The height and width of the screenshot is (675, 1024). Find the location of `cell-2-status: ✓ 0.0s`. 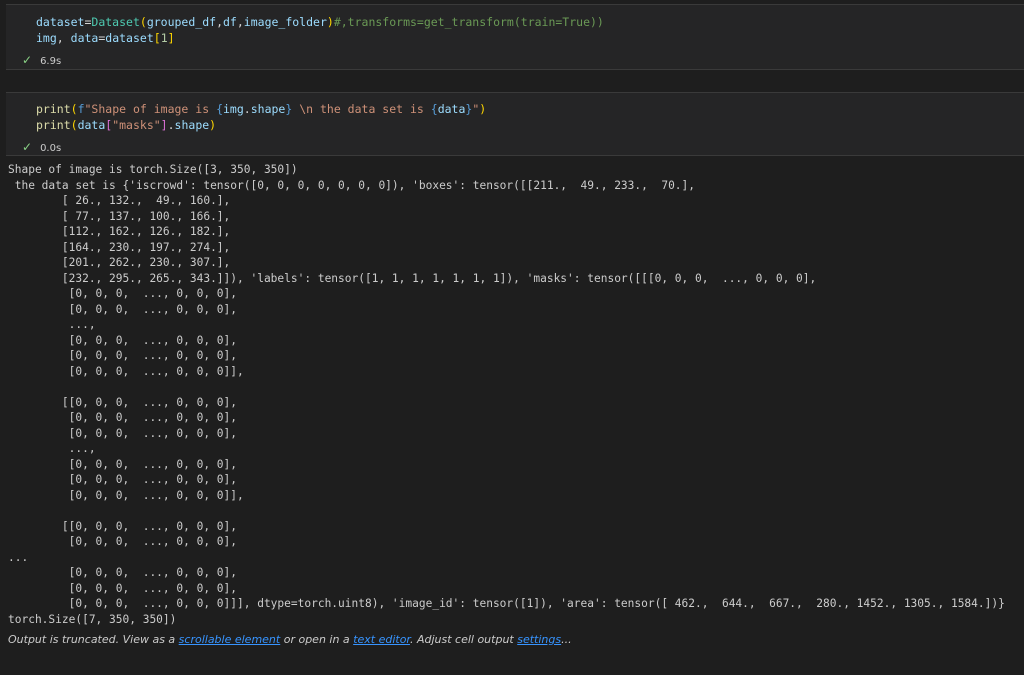

cell-2-status: ✓ 0.0s is located at coordinates (41, 147).